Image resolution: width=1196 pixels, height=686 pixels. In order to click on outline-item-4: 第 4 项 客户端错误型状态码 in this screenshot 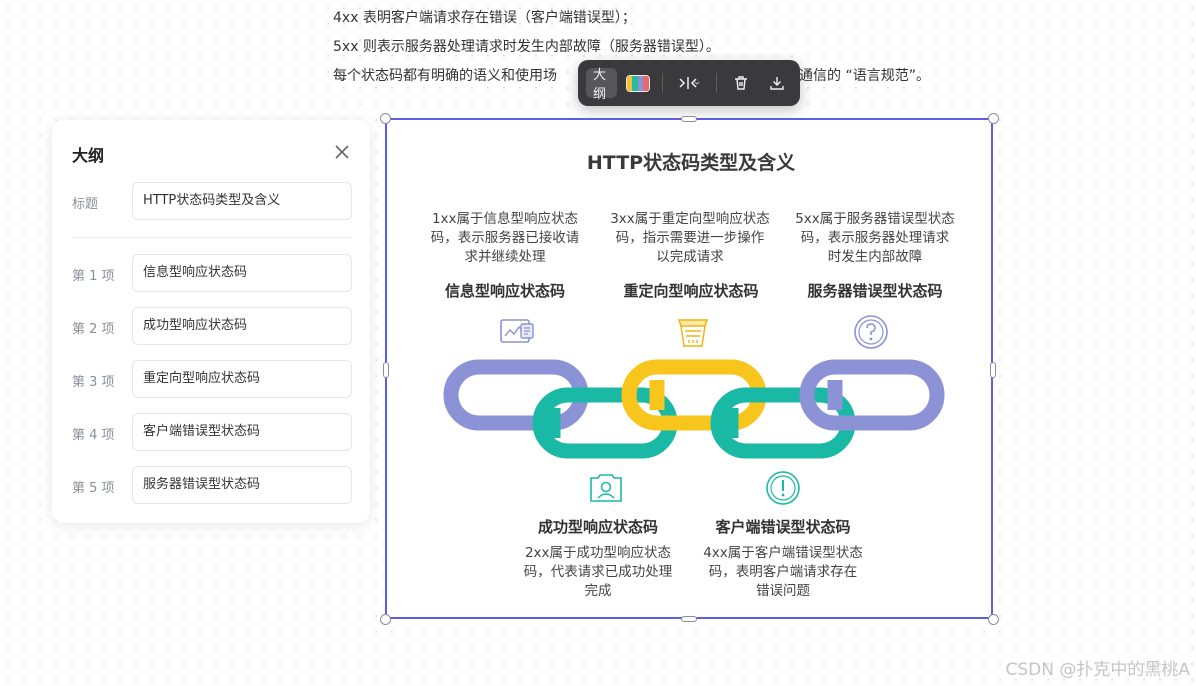, I will do `click(212, 432)`.